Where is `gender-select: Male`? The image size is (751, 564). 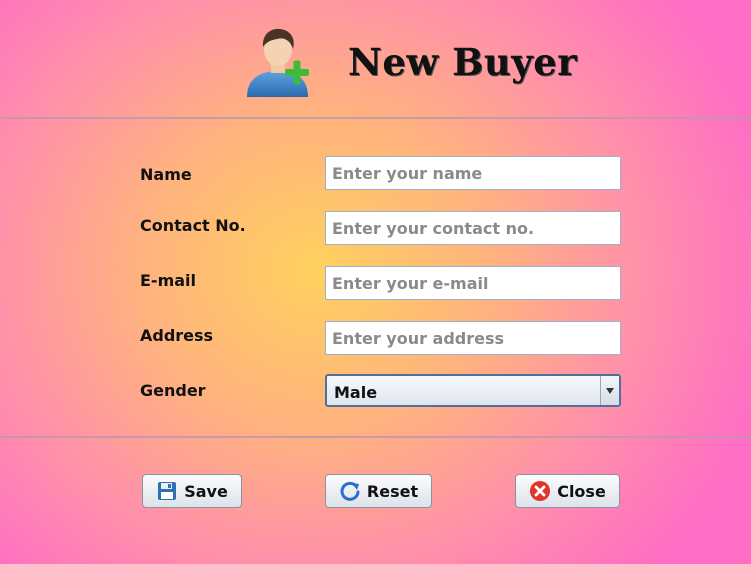
gender-select: Male is located at coordinates (473, 390).